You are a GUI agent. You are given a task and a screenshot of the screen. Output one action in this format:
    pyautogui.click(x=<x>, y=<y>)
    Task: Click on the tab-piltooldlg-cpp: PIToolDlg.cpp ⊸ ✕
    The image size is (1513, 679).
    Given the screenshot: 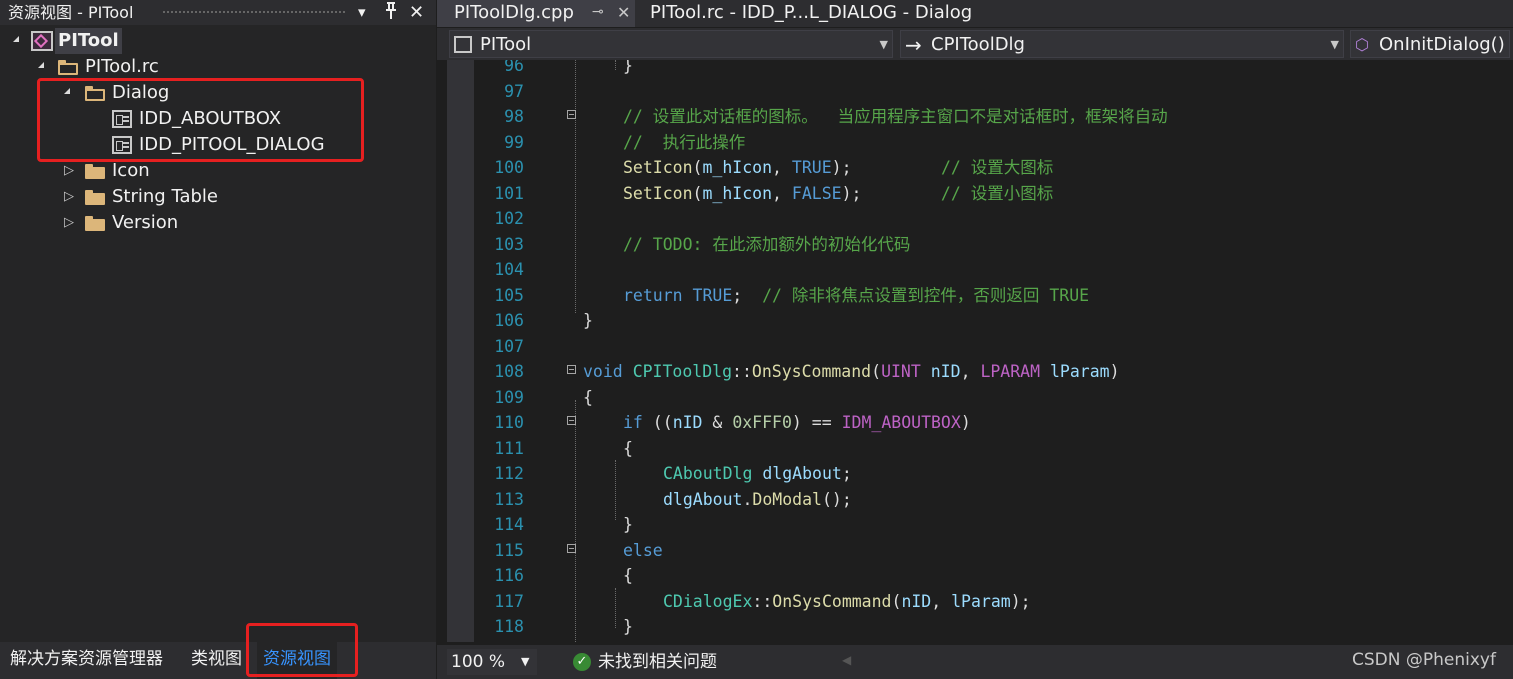 What is the action you would take?
    pyautogui.click(x=536, y=13)
    